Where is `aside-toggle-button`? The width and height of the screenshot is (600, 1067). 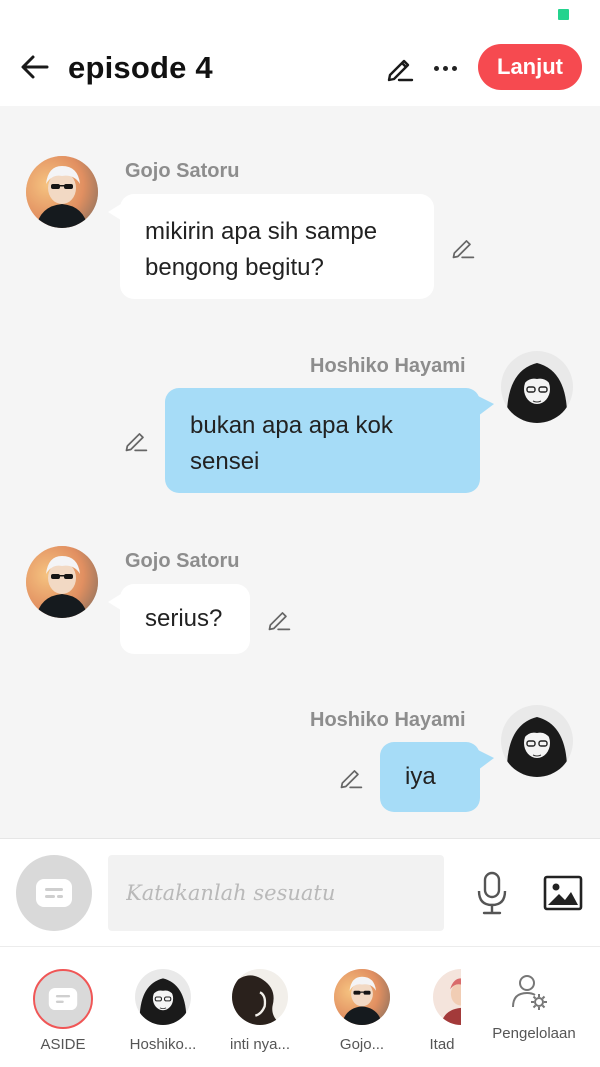
aside-toggle-button is located at coordinates (54, 893).